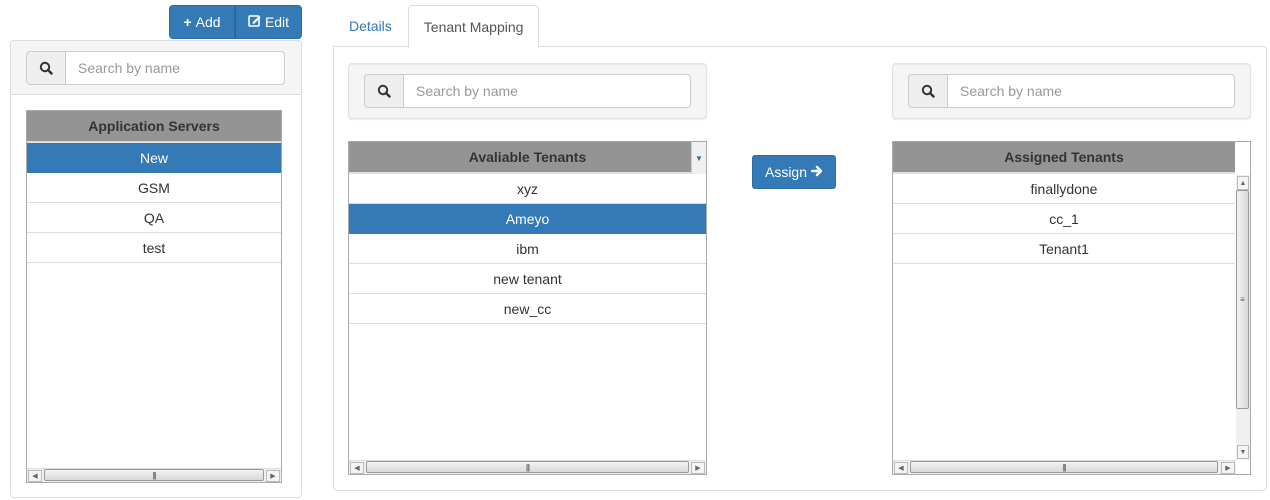 Image resolution: width=1270 pixels, height=500 pixels. What do you see at coordinates (175, 68) in the screenshot?
I see `server-search-input` at bounding box center [175, 68].